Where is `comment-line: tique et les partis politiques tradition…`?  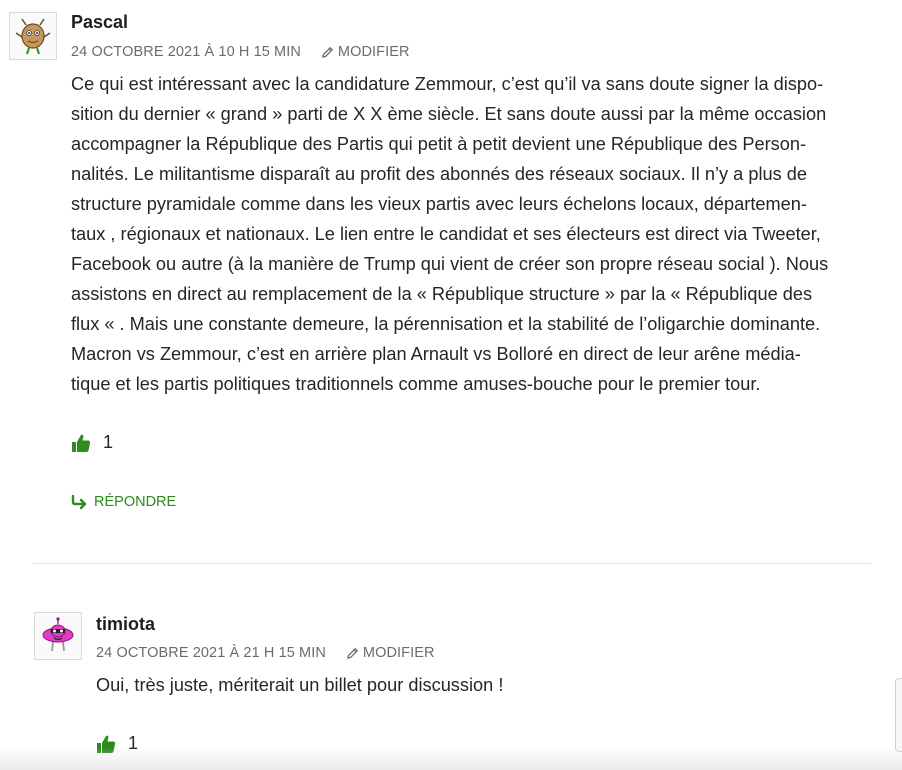 comment-line: tique et les partis politiques tradition… is located at coordinates (416, 384).